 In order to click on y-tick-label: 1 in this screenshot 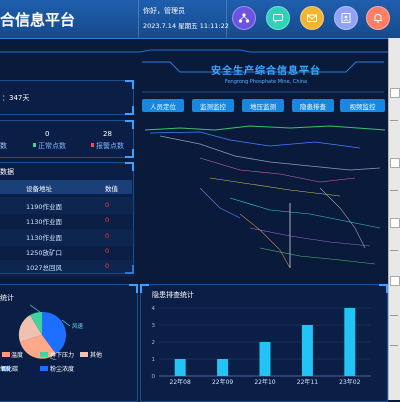, I will do `click(154, 360)`.